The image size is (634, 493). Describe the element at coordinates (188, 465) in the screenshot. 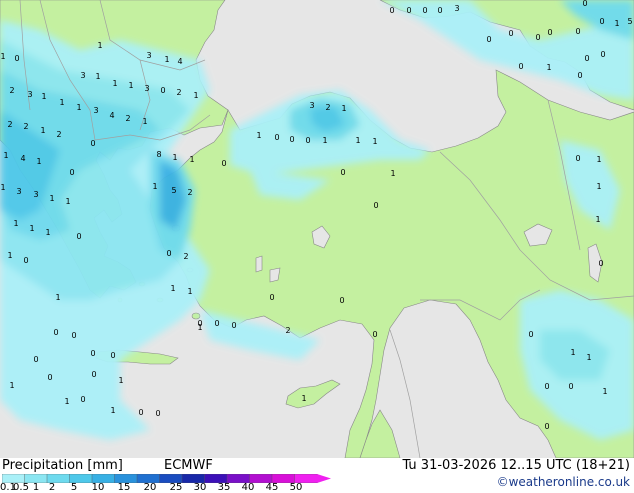

I see `model-name: ECMWF` at that location.